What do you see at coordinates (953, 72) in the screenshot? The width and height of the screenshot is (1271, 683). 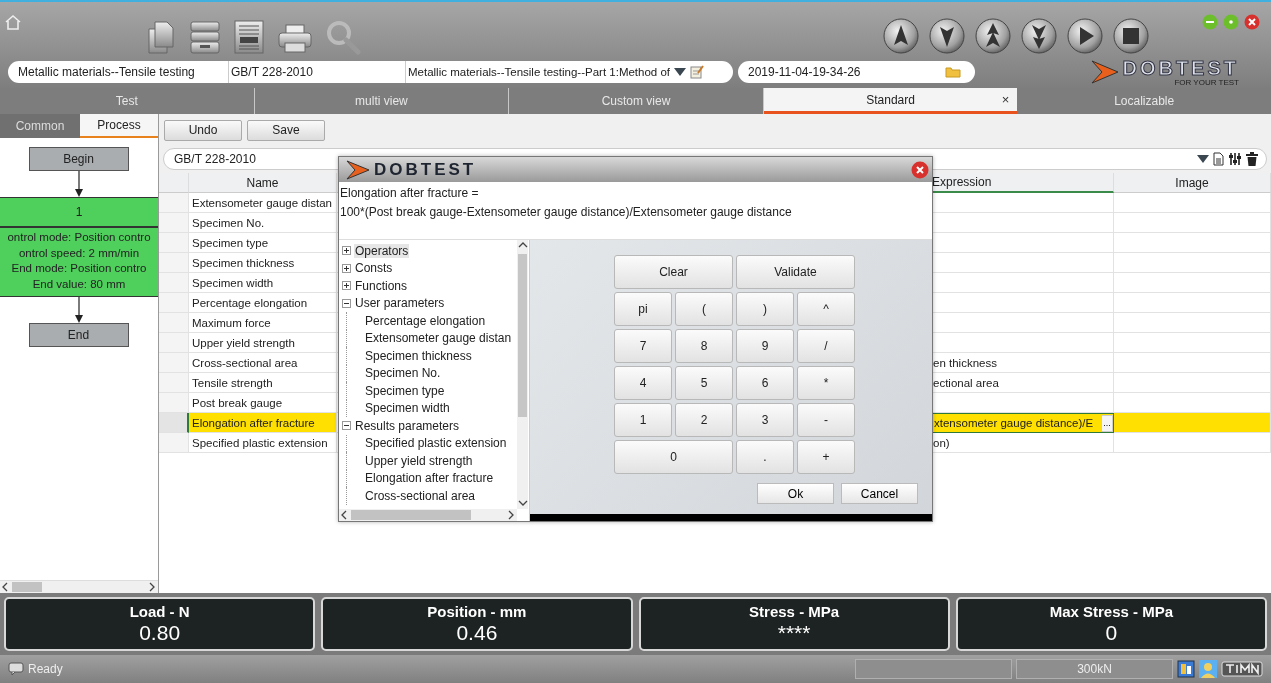 I see `folder-icon` at bounding box center [953, 72].